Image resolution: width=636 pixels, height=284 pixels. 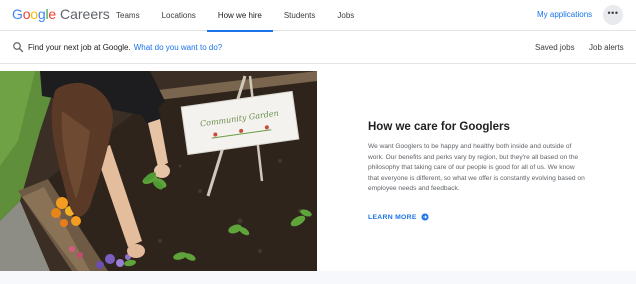 What do you see at coordinates (52, 14) in the screenshot?
I see `logo-letter: e` at bounding box center [52, 14].